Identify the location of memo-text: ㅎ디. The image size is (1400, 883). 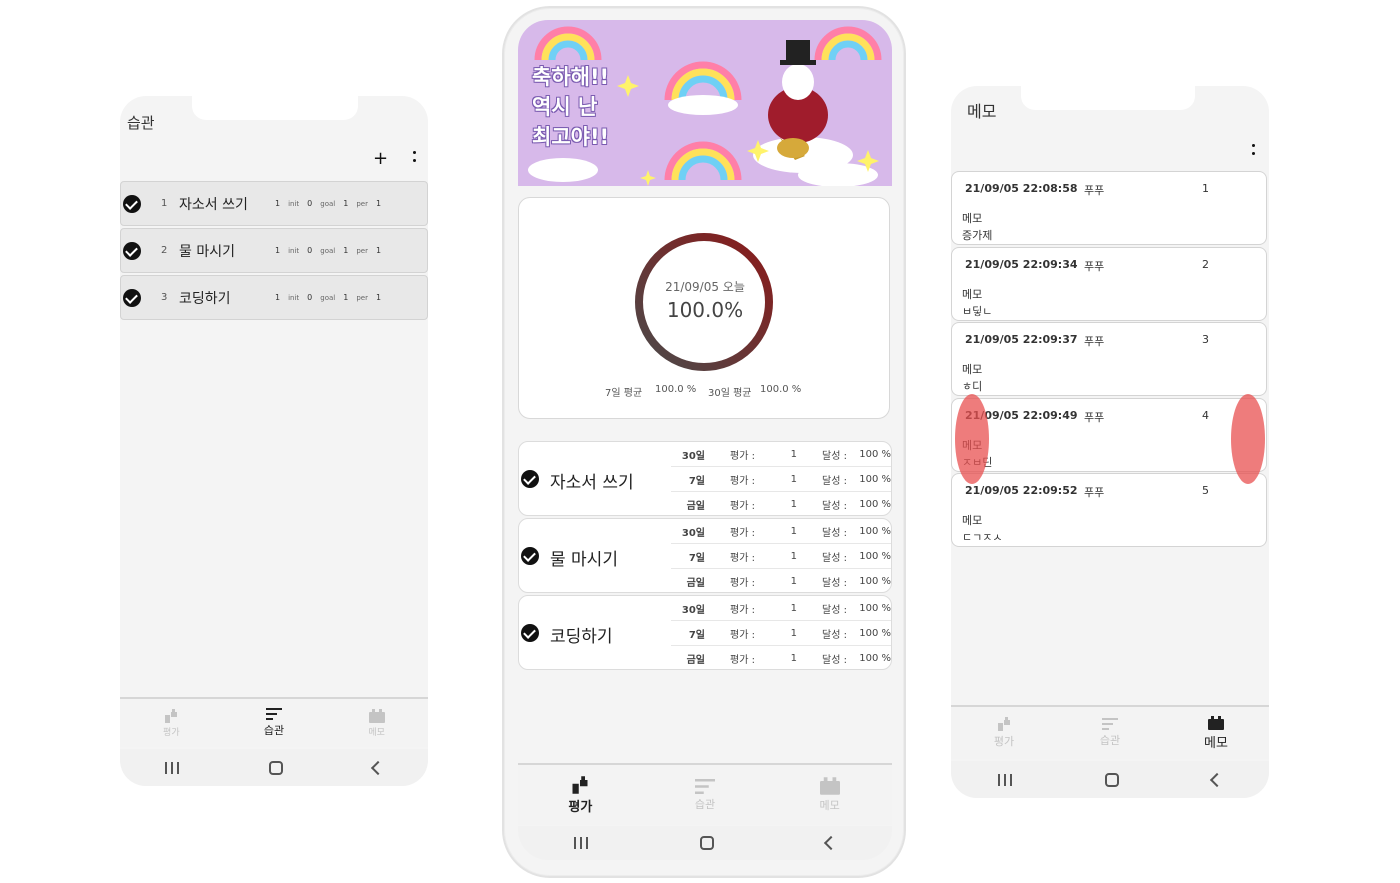
(972, 386).